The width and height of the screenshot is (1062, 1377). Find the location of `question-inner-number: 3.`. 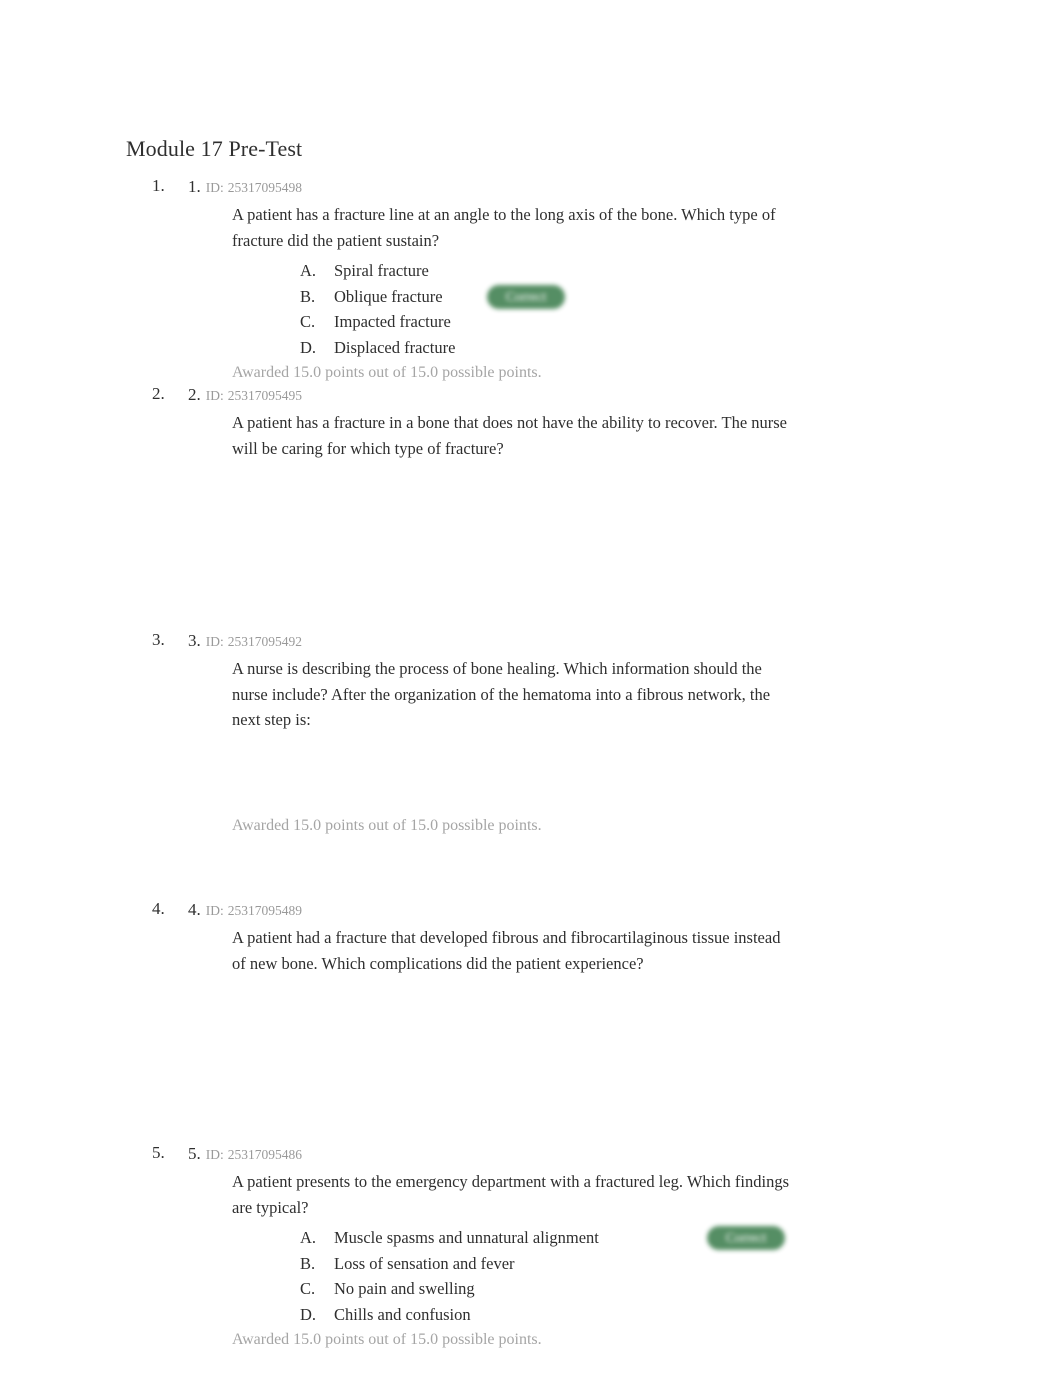

question-inner-number: 3. is located at coordinates (194, 640).